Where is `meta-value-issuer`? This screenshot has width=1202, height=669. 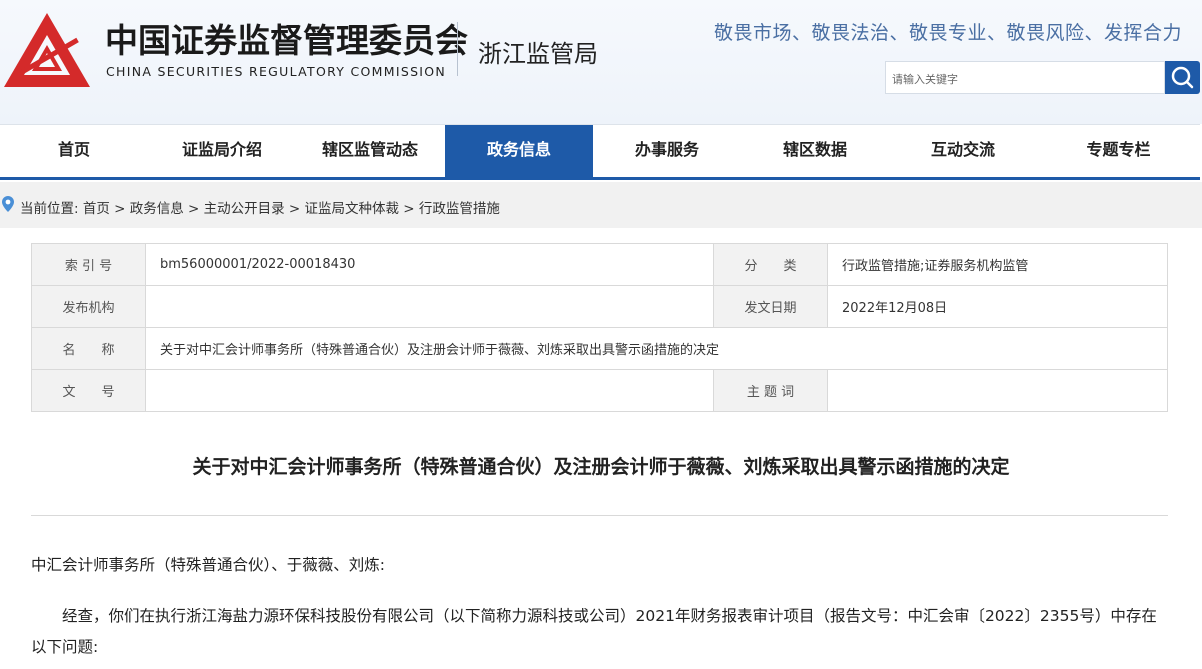
meta-value-issuer is located at coordinates (429, 306).